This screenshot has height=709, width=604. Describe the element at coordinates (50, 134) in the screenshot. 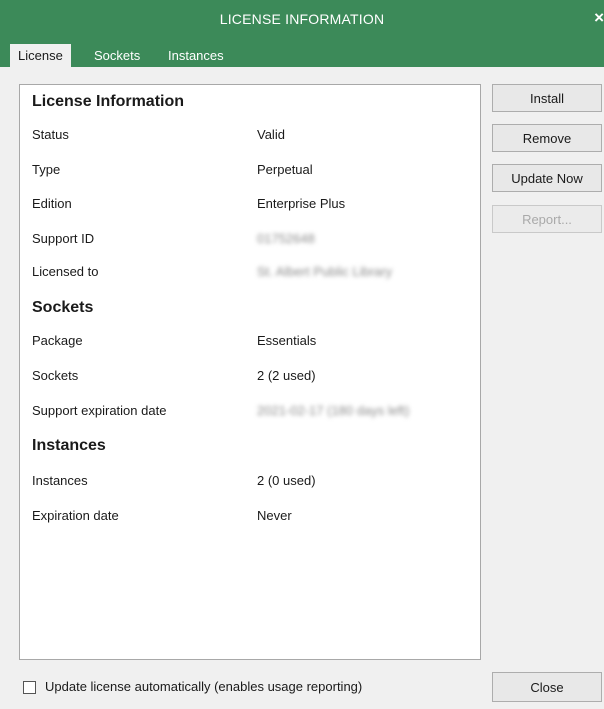

I see `status-label: Status` at that location.